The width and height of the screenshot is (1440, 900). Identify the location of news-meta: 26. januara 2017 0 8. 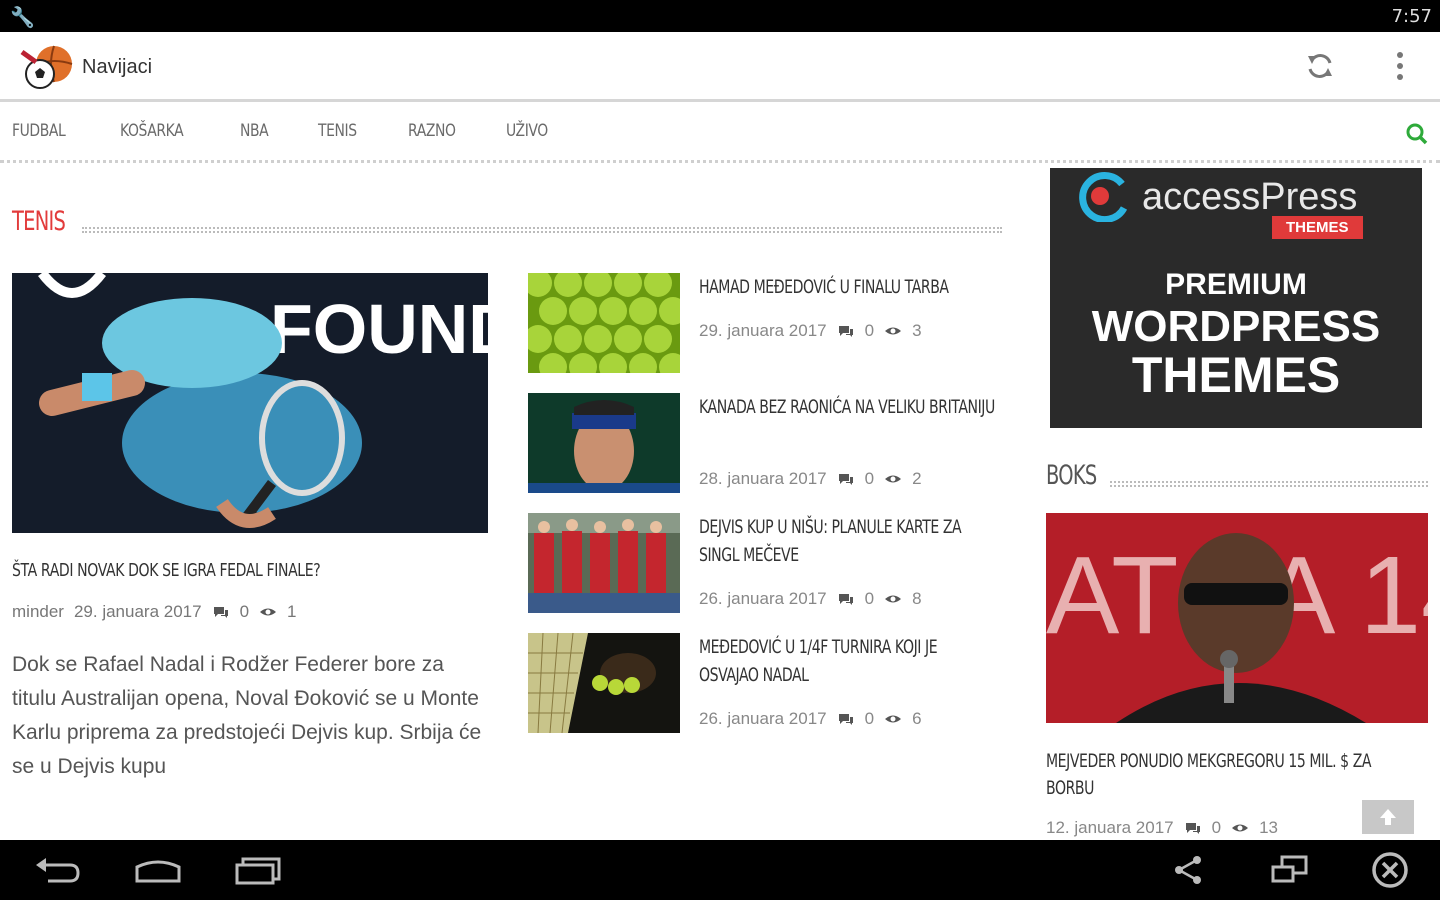
(810, 599).